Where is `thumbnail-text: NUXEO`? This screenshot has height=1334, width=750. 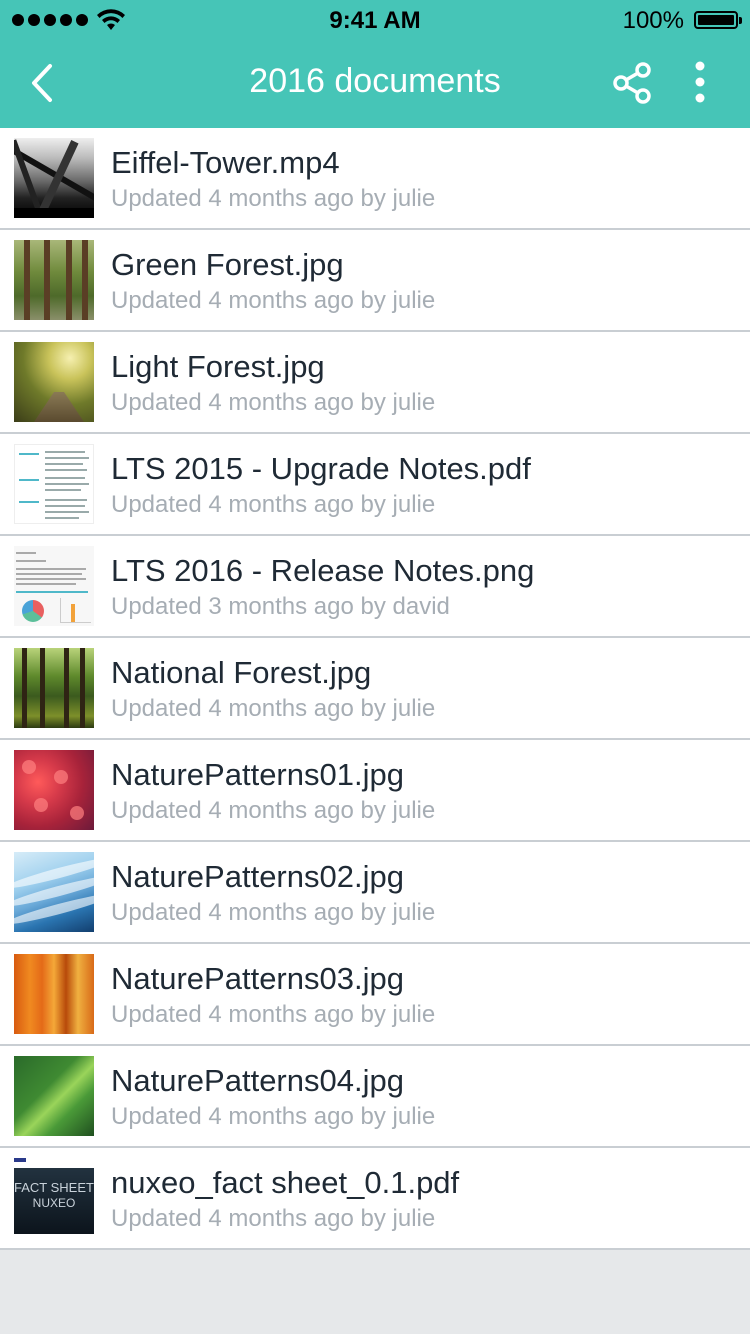
thumbnail-text: NUXEO is located at coordinates (54, 1203).